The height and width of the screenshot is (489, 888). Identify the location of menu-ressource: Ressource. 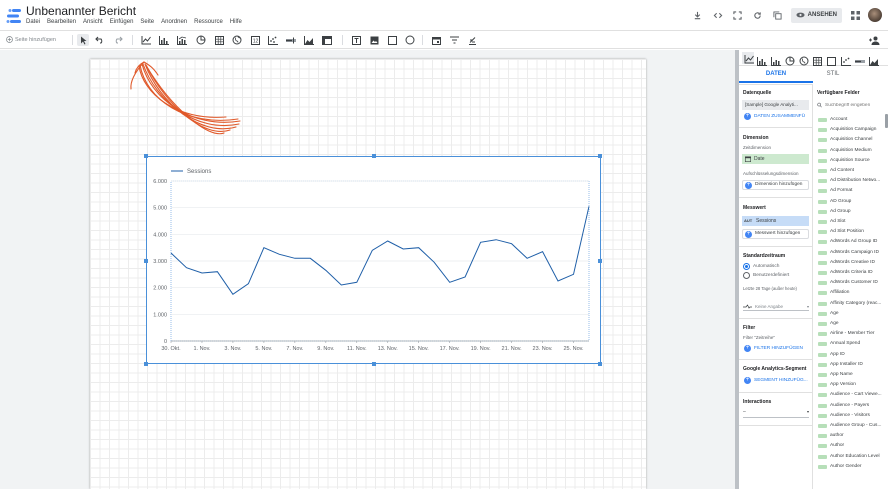
(208, 24).